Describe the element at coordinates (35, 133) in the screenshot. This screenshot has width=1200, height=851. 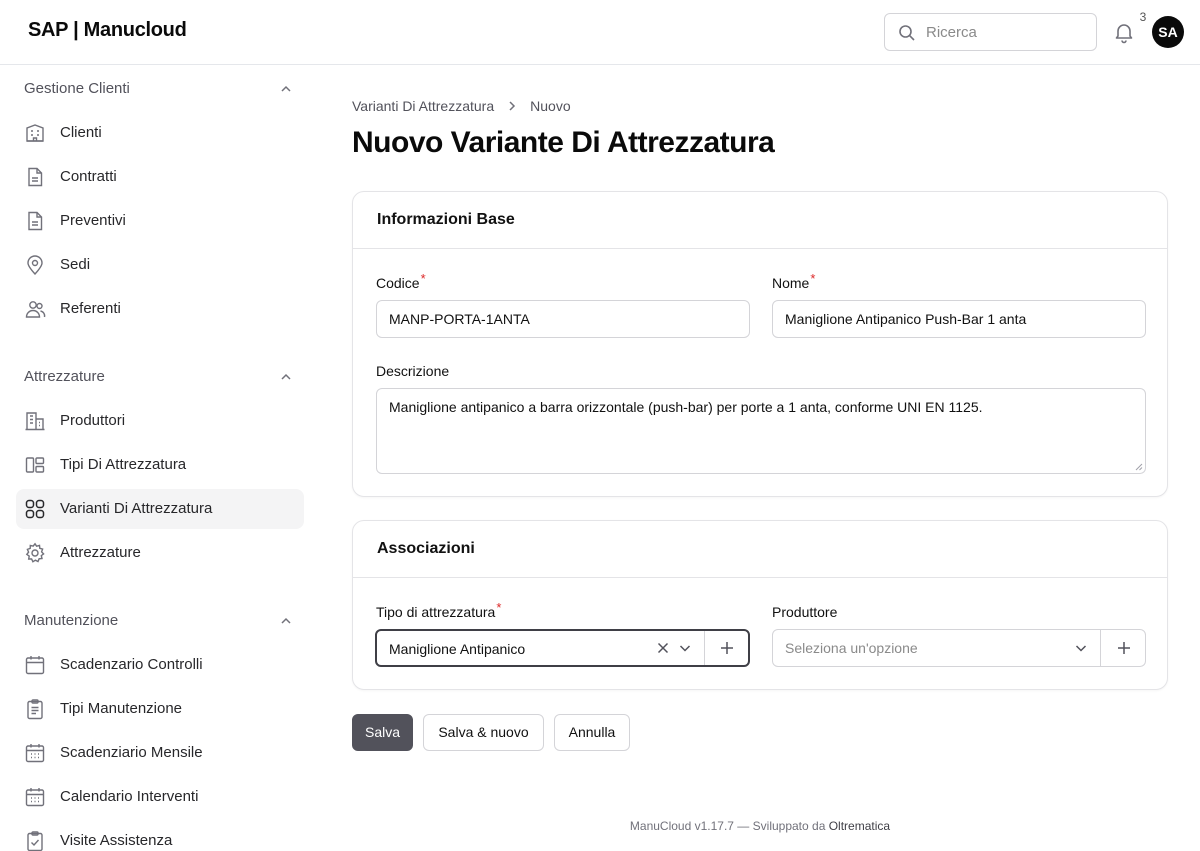
I see `building-icon` at that location.